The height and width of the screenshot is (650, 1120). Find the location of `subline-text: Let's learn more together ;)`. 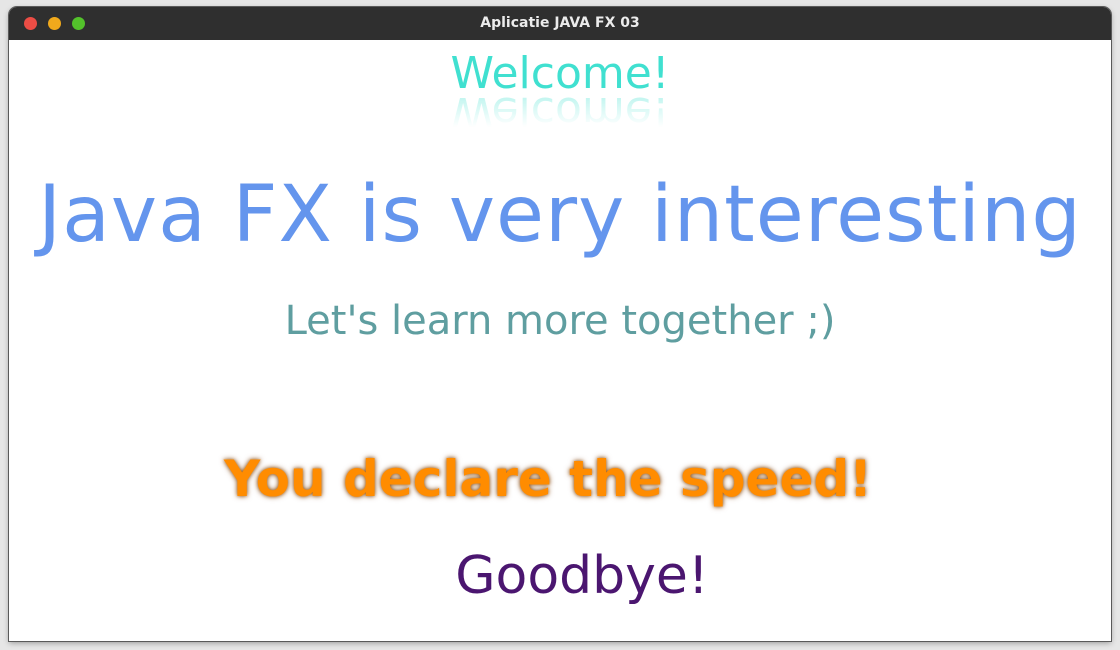

subline-text: Let's learn more together ;) is located at coordinates (560, 321).